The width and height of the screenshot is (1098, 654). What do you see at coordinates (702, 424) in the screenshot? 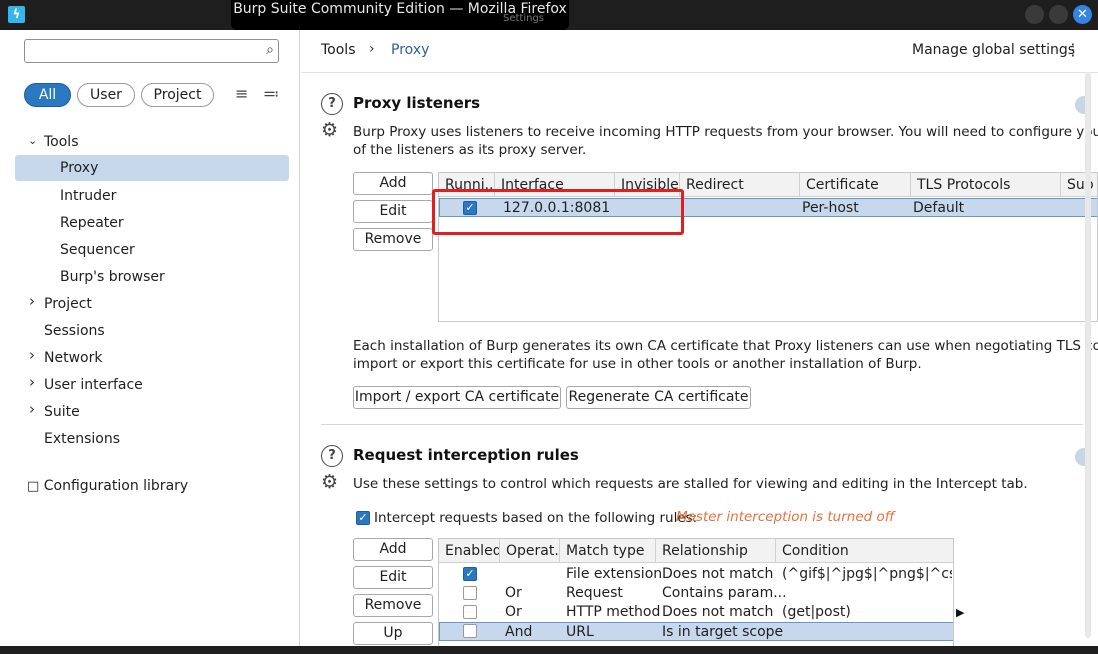
I see `section-divider` at bounding box center [702, 424].